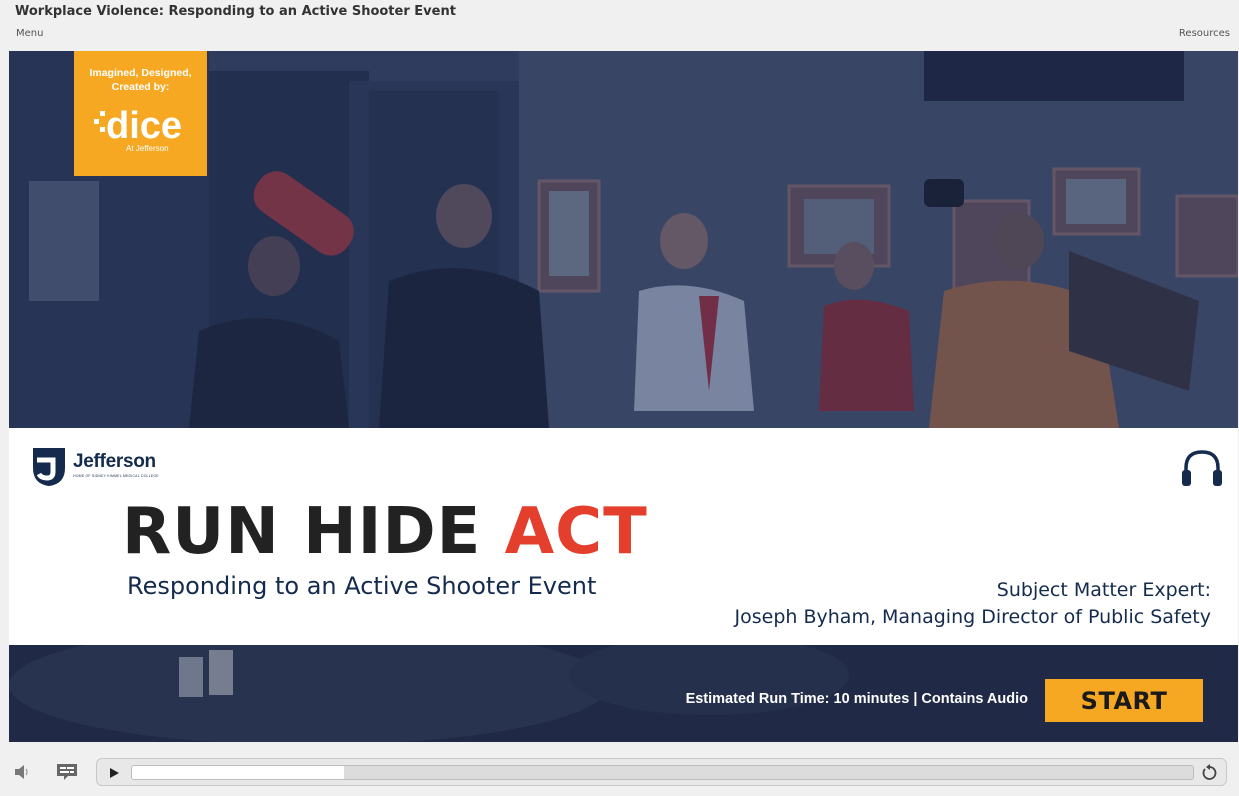 The height and width of the screenshot is (796, 1239). What do you see at coordinates (29, 33) in the screenshot?
I see `menu-link: Menu` at bounding box center [29, 33].